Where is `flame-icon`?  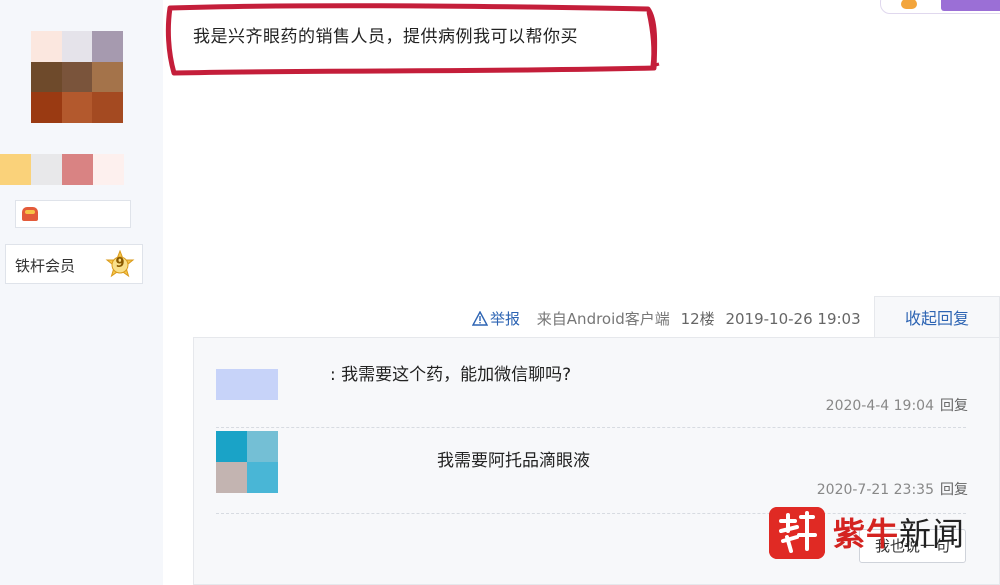
flame-icon is located at coordinates (909, 4).